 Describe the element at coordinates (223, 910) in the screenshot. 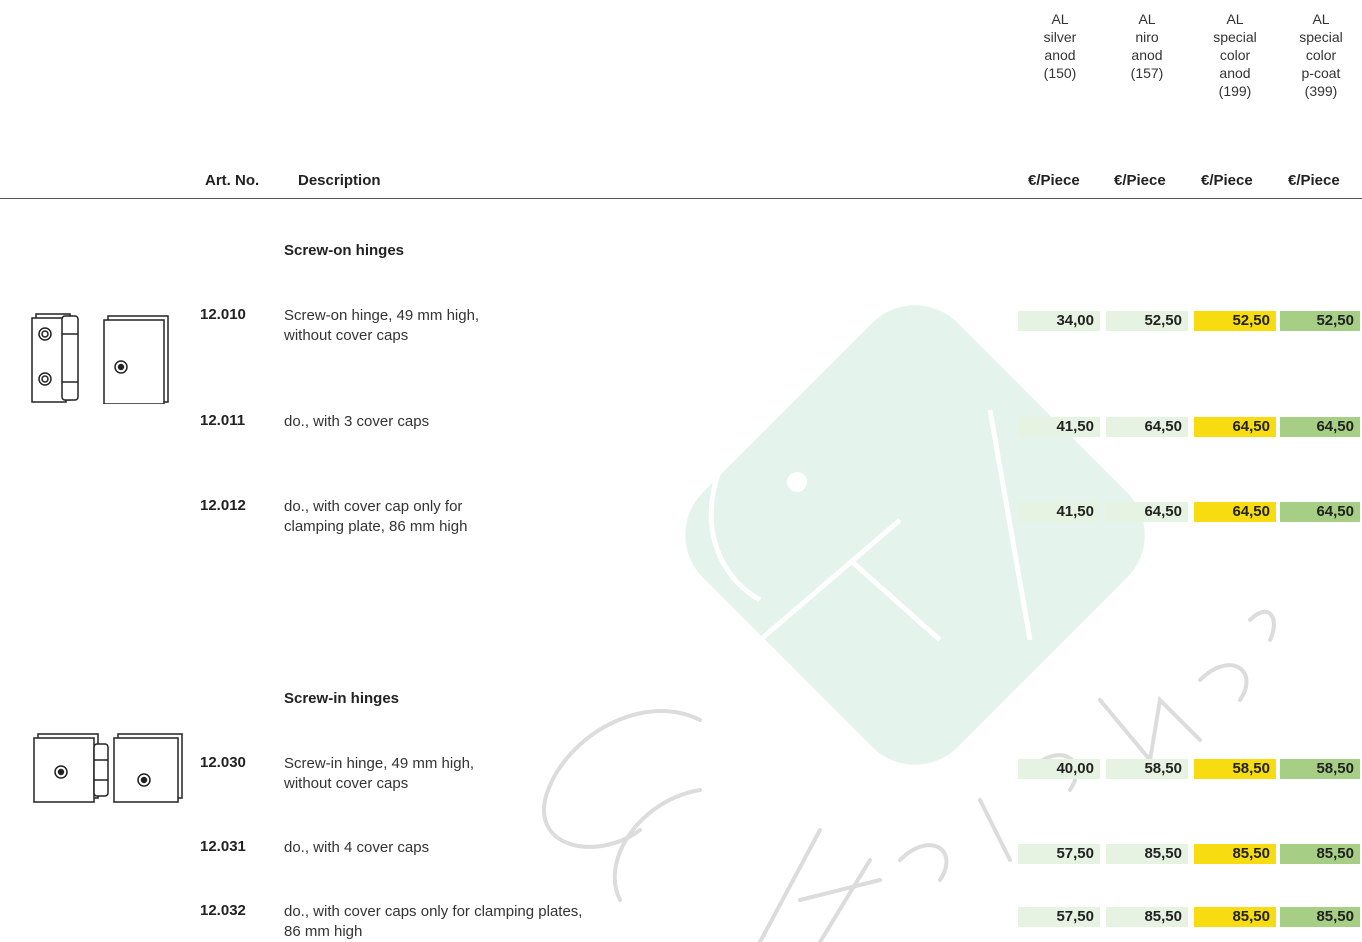

I see `art-no-12032: 12.032` at that location.